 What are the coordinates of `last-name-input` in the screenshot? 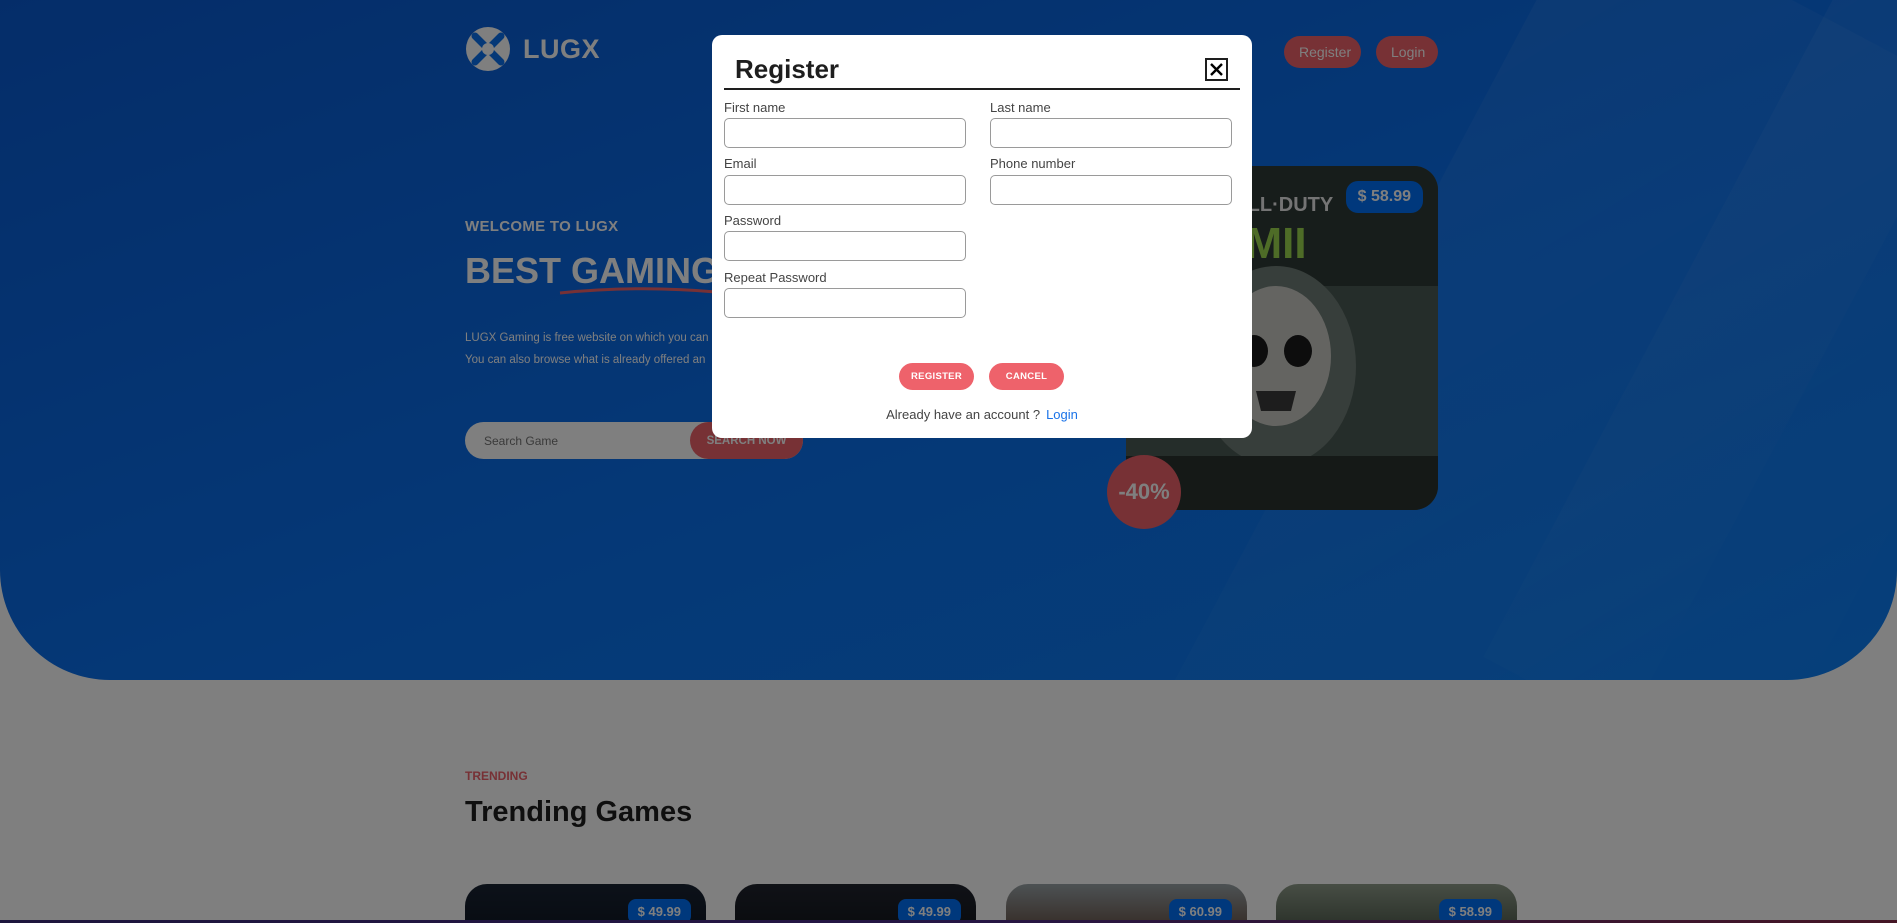 It's located at (1111, 133).